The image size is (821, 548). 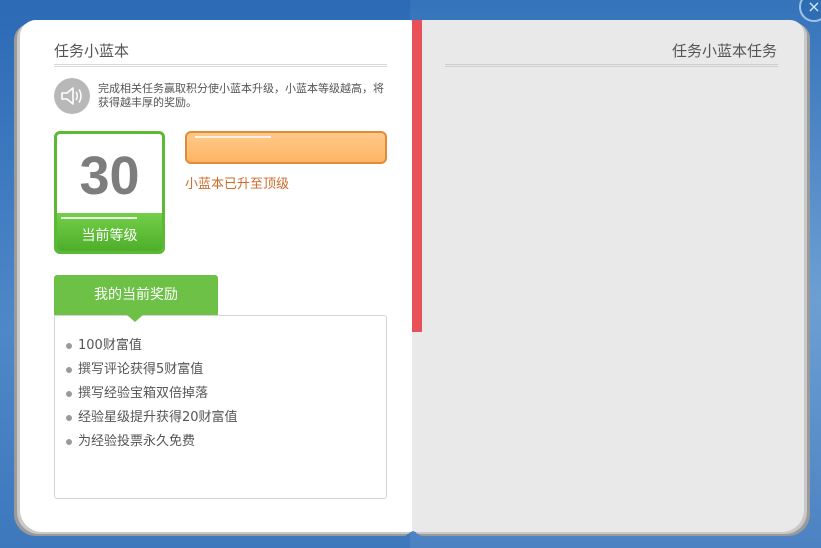 What do you see at coordinates (135, 318) in the screenshot?
I see `tab-pointer` at bounding box center [135, 318].